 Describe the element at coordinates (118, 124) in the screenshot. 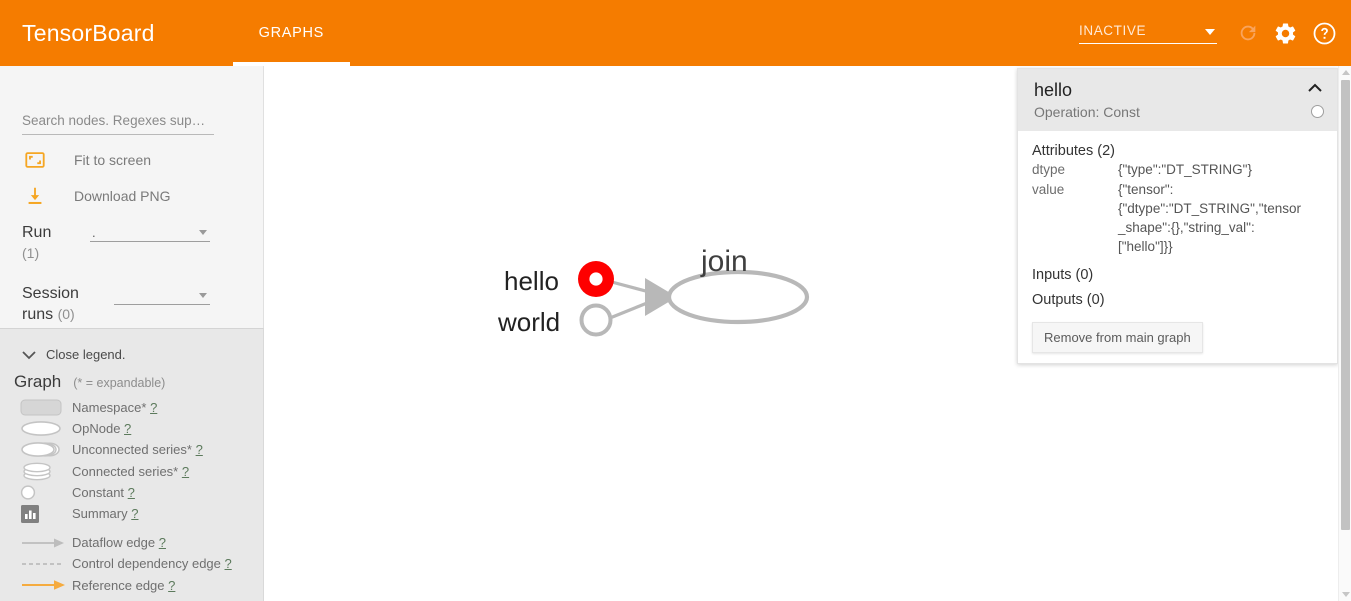

I see `search-input` at that location.